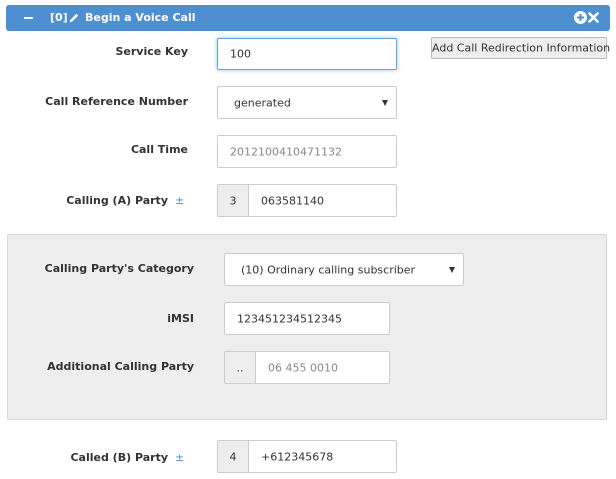 The height and width of the screenshot is (479, 616). I want to click on service-key-input: 100, so click(307, 54).